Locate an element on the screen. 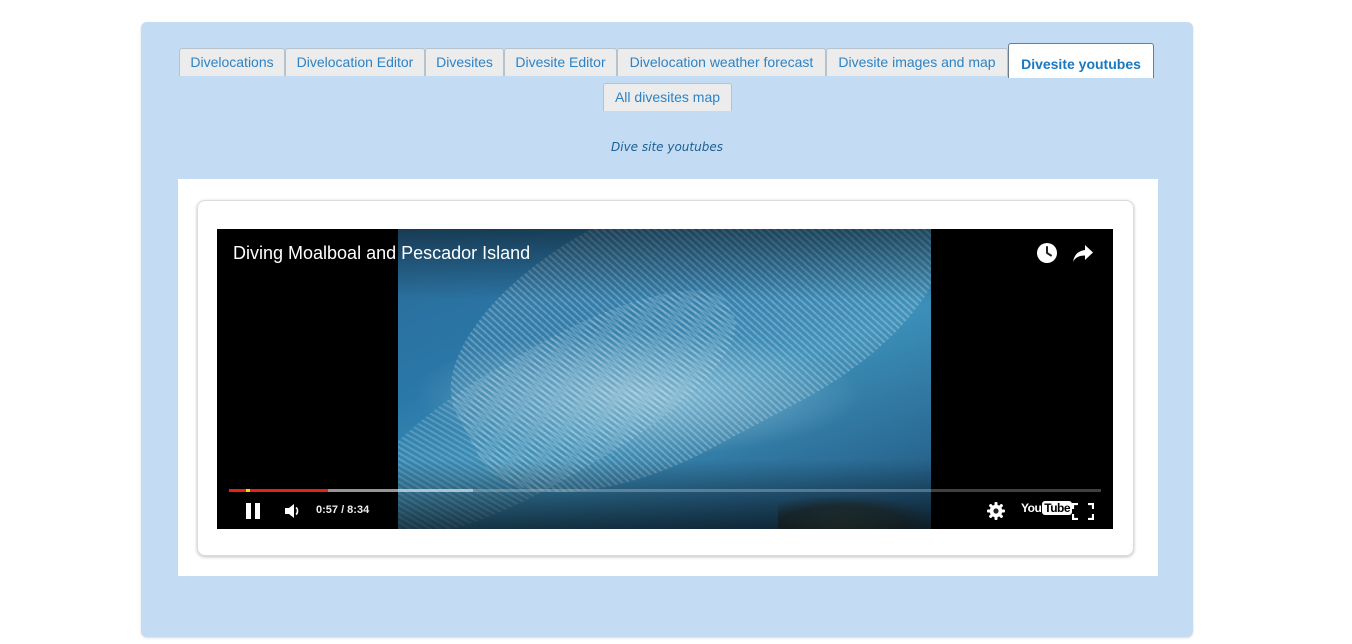 The width and height of the screenshot is (1352, 644). watch-later-icon is located at coordinates (1047, 253).